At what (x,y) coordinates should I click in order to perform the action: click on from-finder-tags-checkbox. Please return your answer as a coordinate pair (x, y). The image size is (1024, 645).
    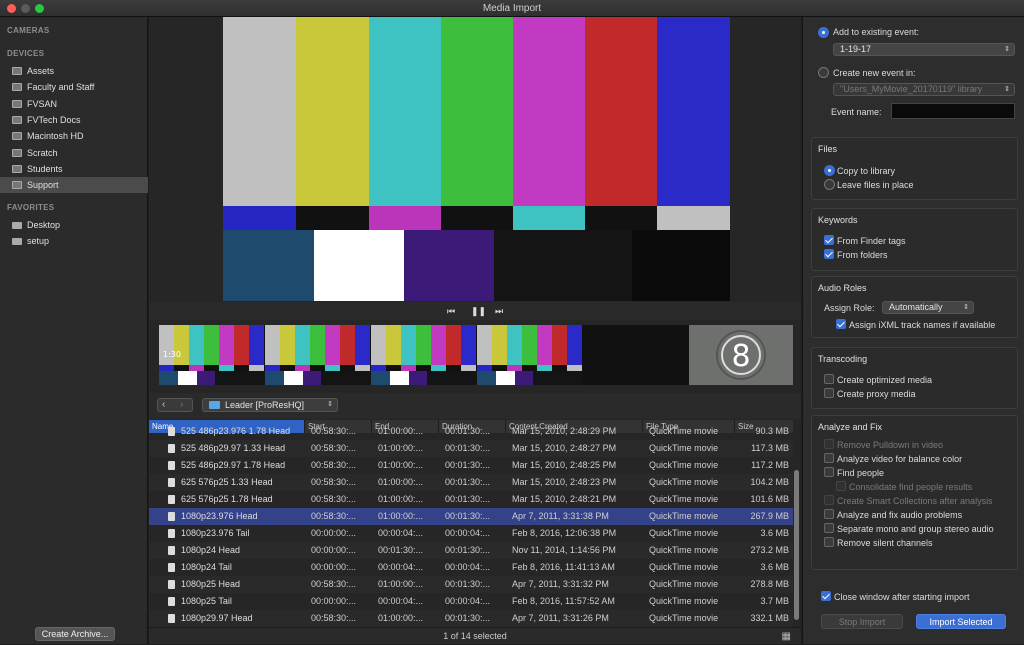
    Looking at the image, I should click on (829, 240).